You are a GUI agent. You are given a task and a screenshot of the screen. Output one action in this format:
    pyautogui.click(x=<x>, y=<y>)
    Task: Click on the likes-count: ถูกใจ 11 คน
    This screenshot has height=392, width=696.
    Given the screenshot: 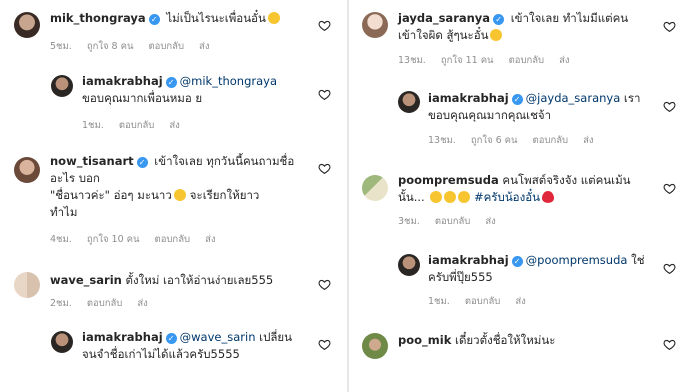 What is the action you would take?
    pyautogui.click(x=467, y=60)
    